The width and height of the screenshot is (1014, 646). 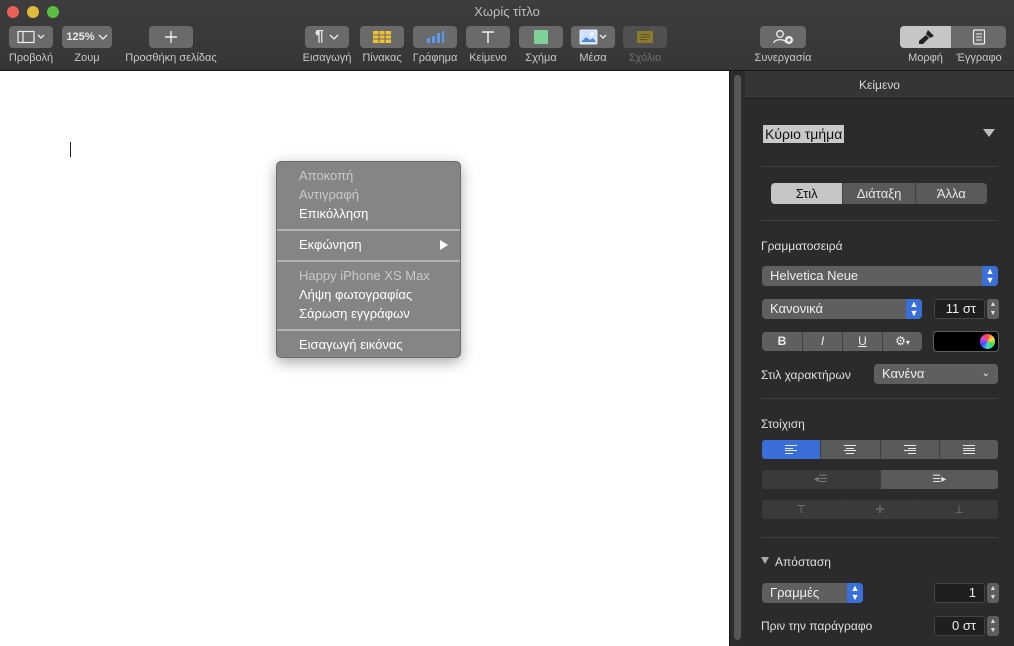 I want to click on menu-item-cut: Αποκοπή, so click(x=326, y=175).